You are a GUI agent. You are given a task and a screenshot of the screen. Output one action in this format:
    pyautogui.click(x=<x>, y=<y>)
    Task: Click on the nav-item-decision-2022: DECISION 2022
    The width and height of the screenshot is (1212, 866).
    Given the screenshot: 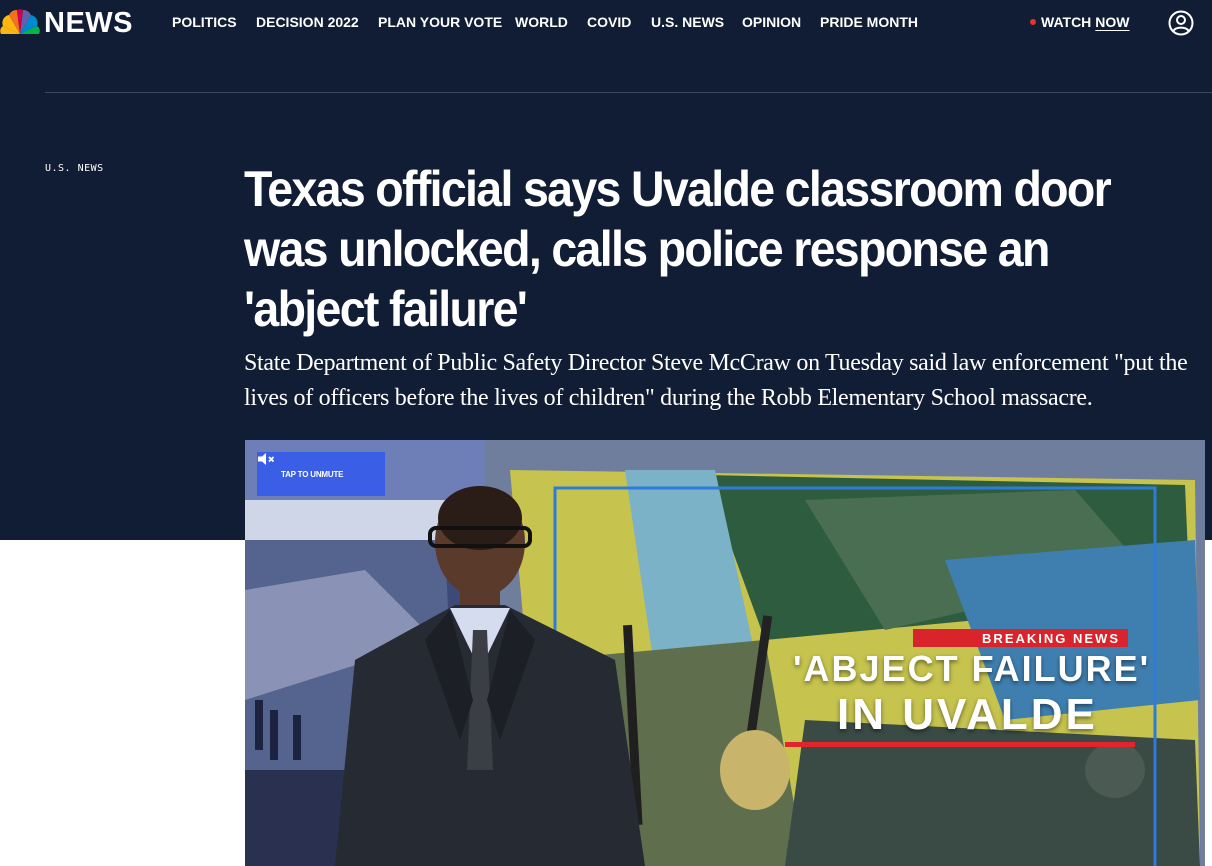 What is the action you would take?
    pyautogui.click(x=307, y=22)
    